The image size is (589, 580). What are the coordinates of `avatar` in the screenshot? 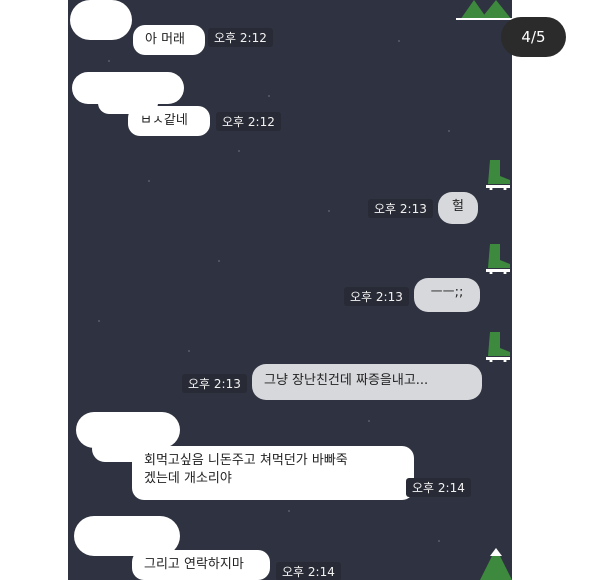 It's located at (101, 20).